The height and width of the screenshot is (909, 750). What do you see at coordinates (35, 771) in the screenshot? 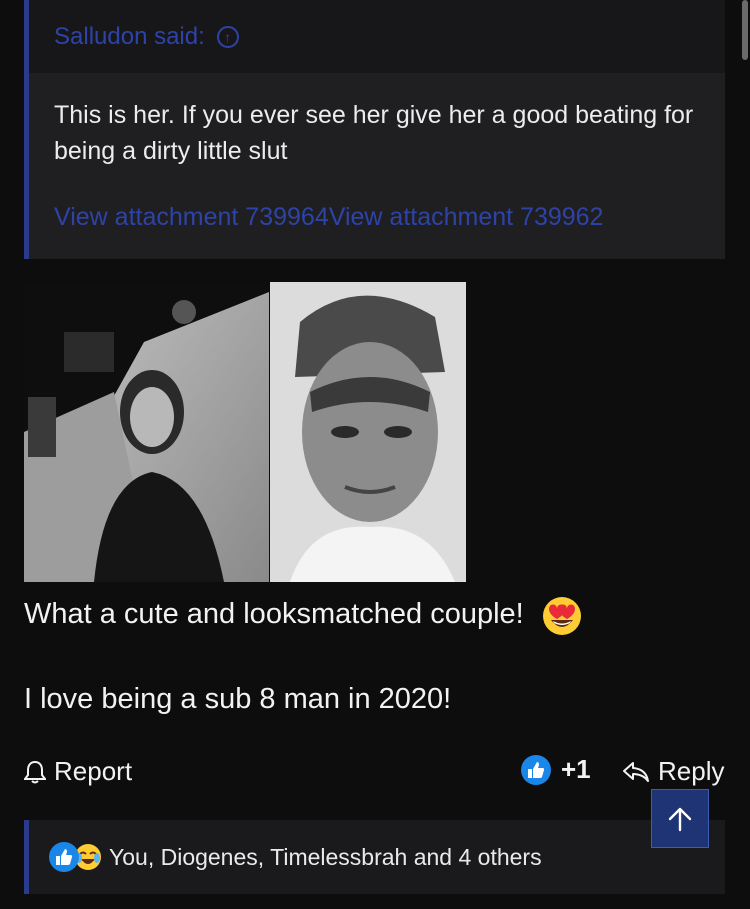
I see `bell-icon` at bounding box center [35, 771].